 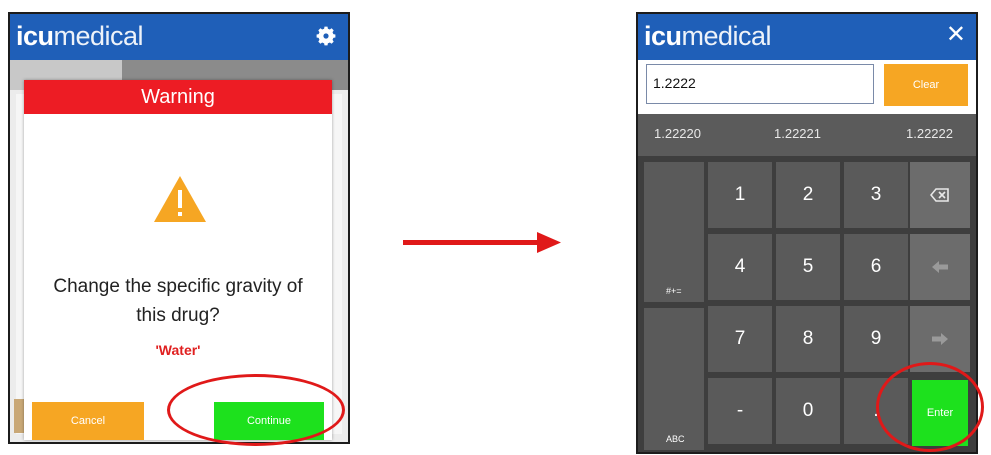 What do you see at coordinates (876, 195) in the screenshot?
I see `key-3: 3` at bounding box center [876, 195].